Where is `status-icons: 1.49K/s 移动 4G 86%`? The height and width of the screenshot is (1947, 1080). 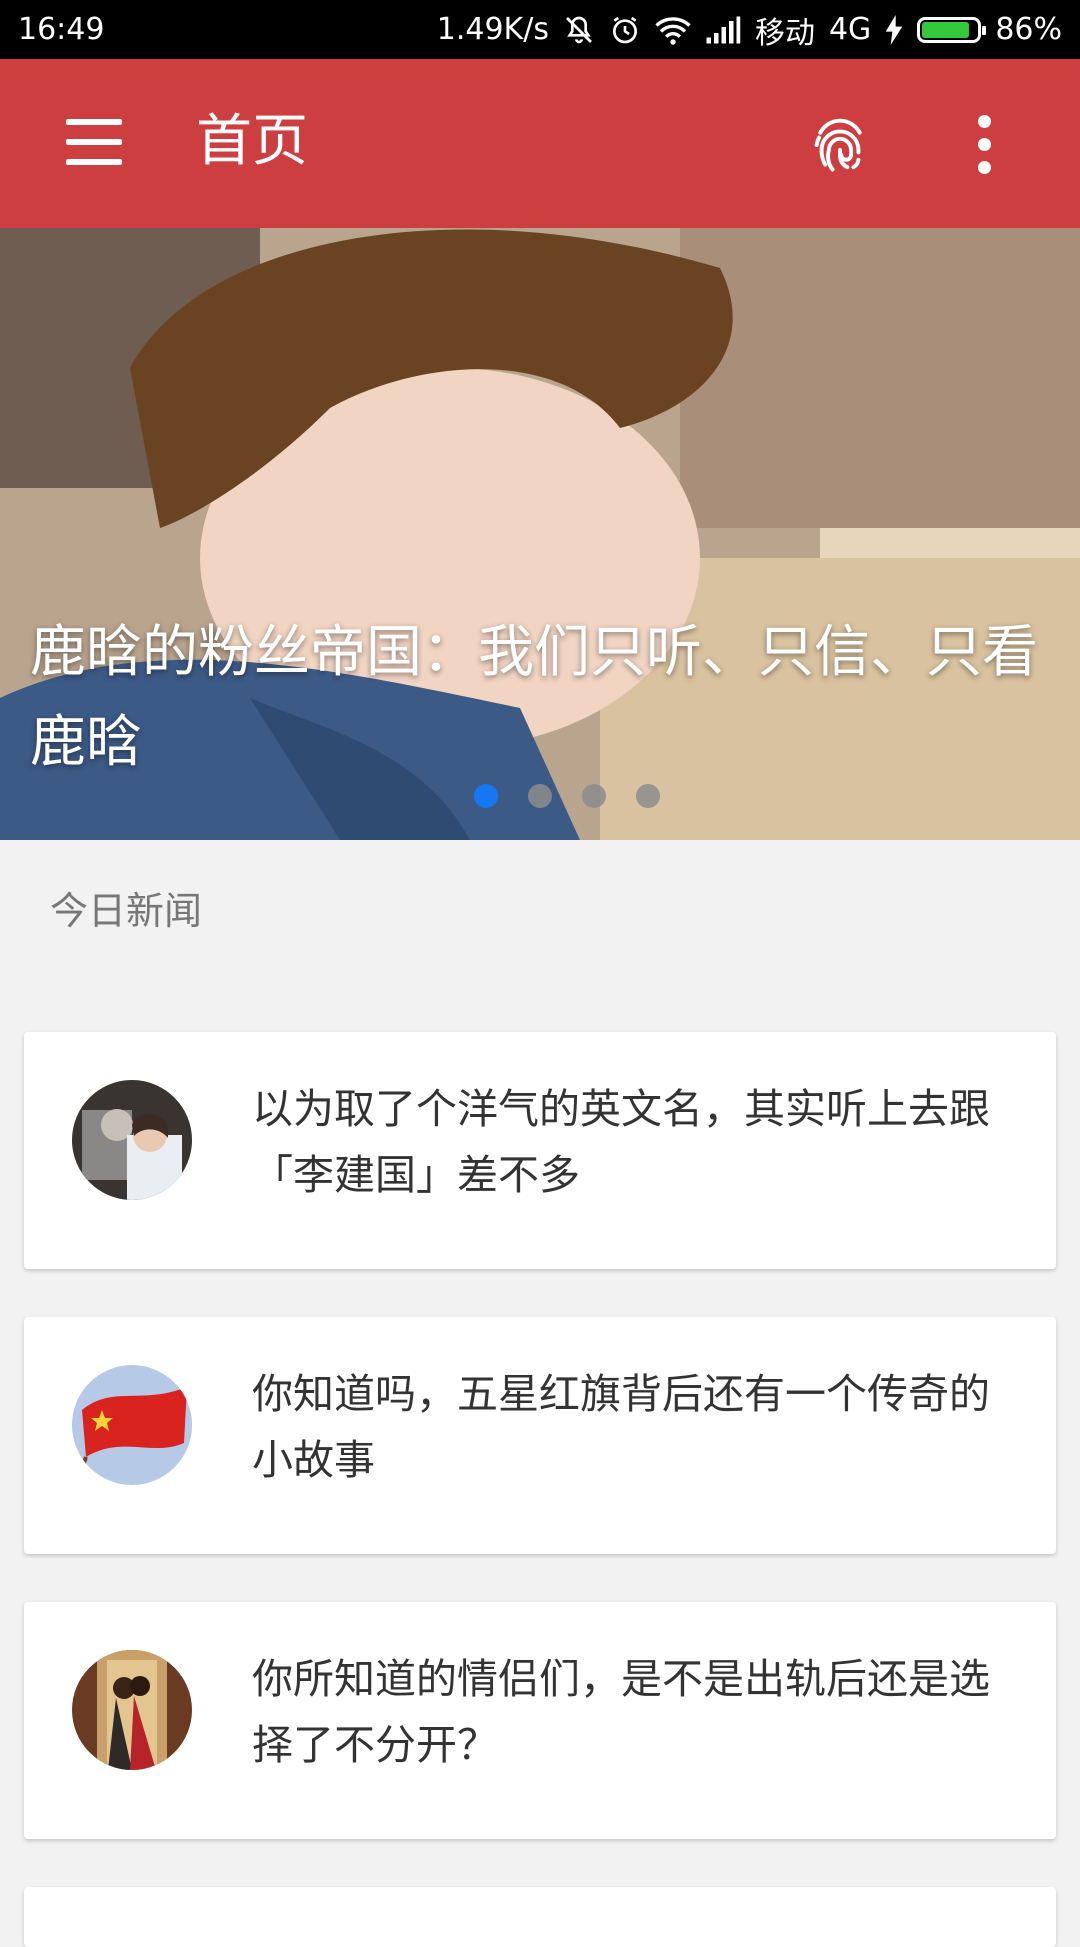 status-icons: 1.49K/s 移动 4G 86% is located at coordinates (749, 30).